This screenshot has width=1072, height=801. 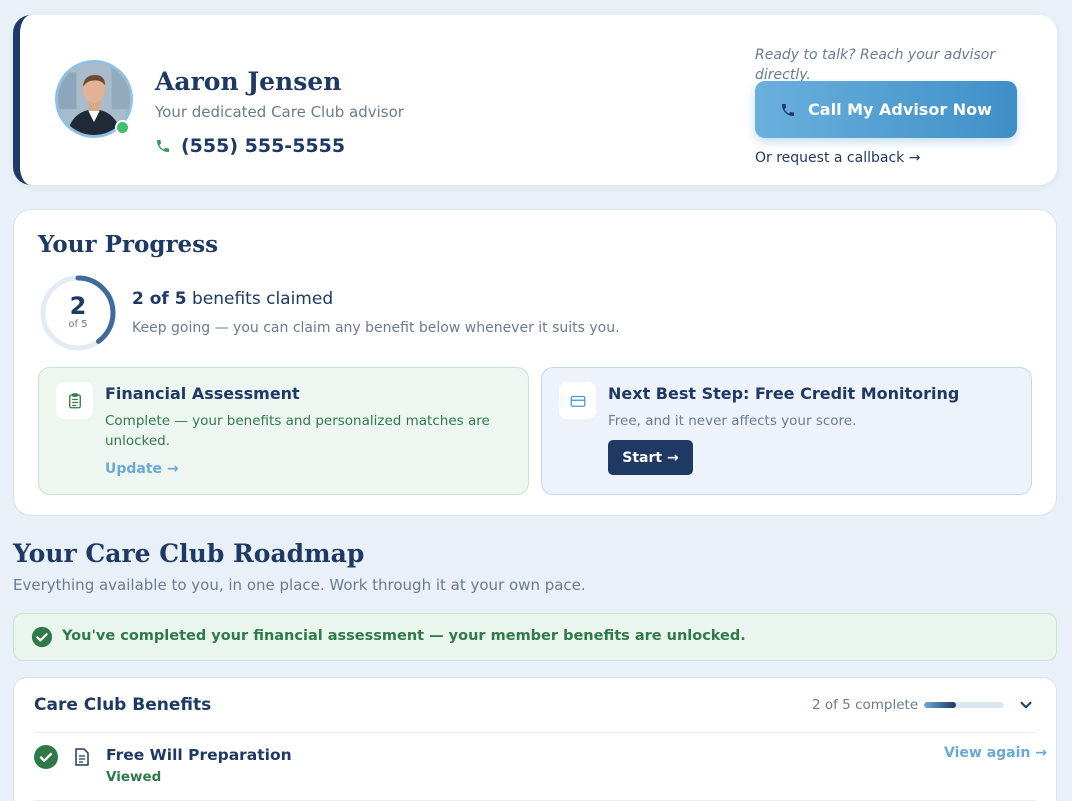 I want to click on progress-ring-number: 2, so click(x=78, y=306).